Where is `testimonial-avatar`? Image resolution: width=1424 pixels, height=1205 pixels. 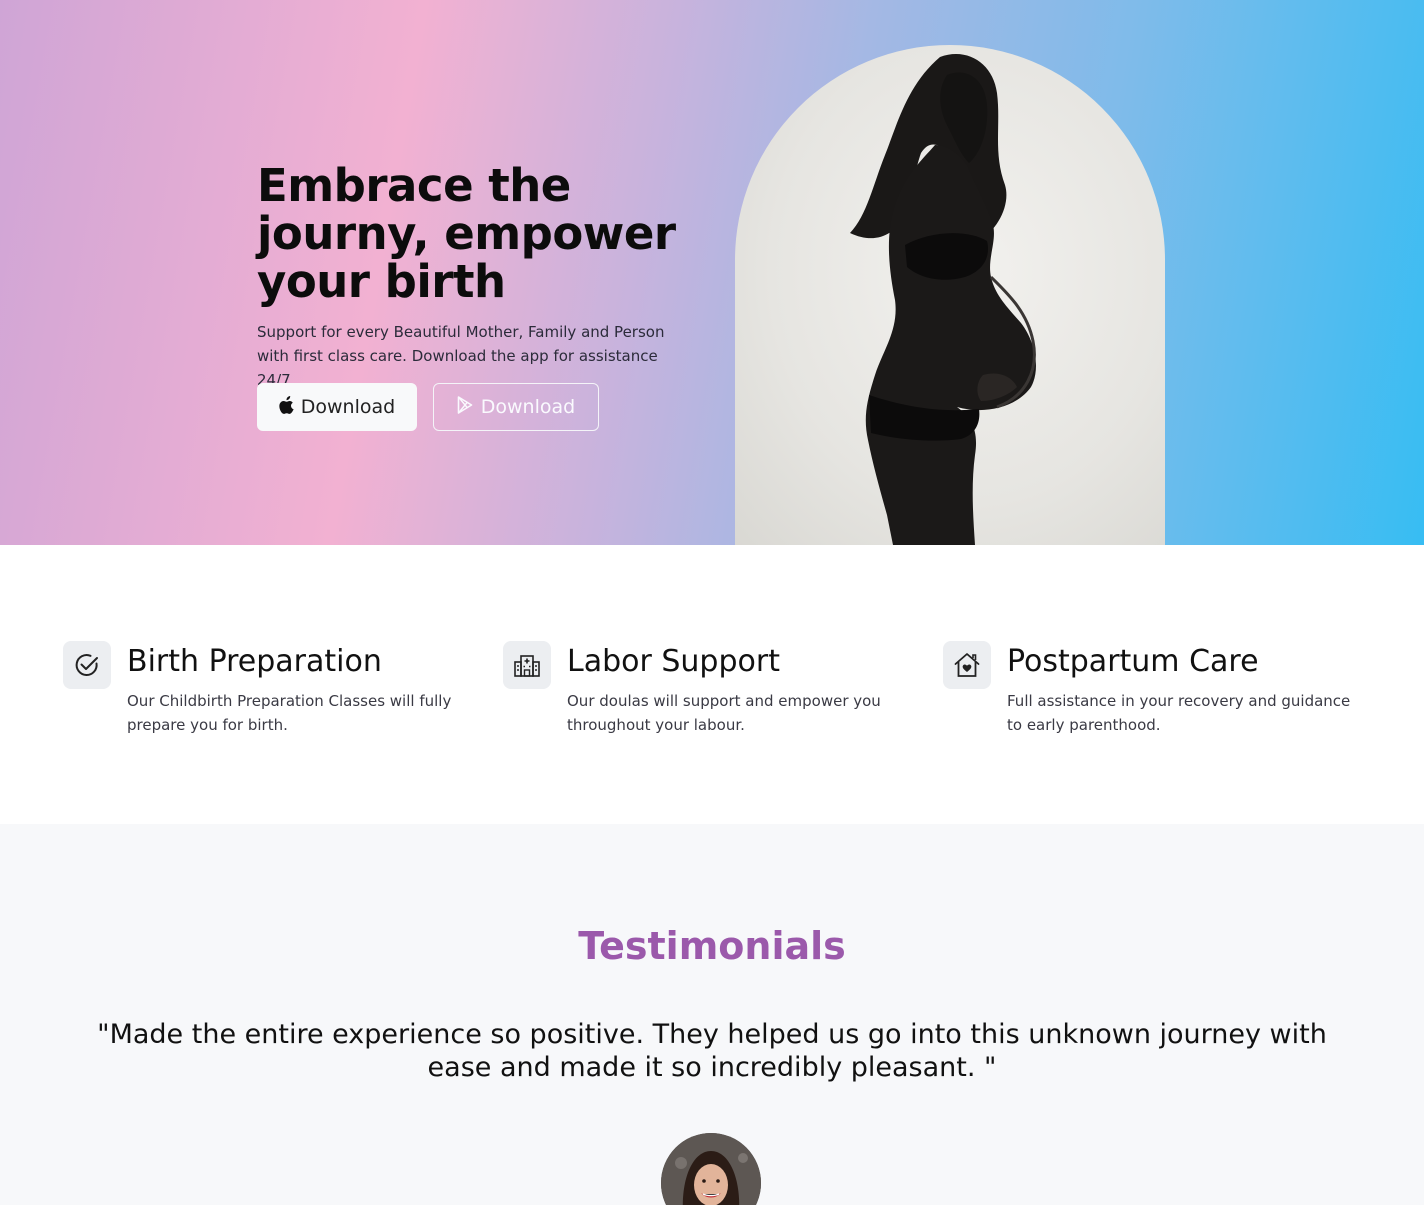 testimonial-avatar is located at coordinates (711, 1169).